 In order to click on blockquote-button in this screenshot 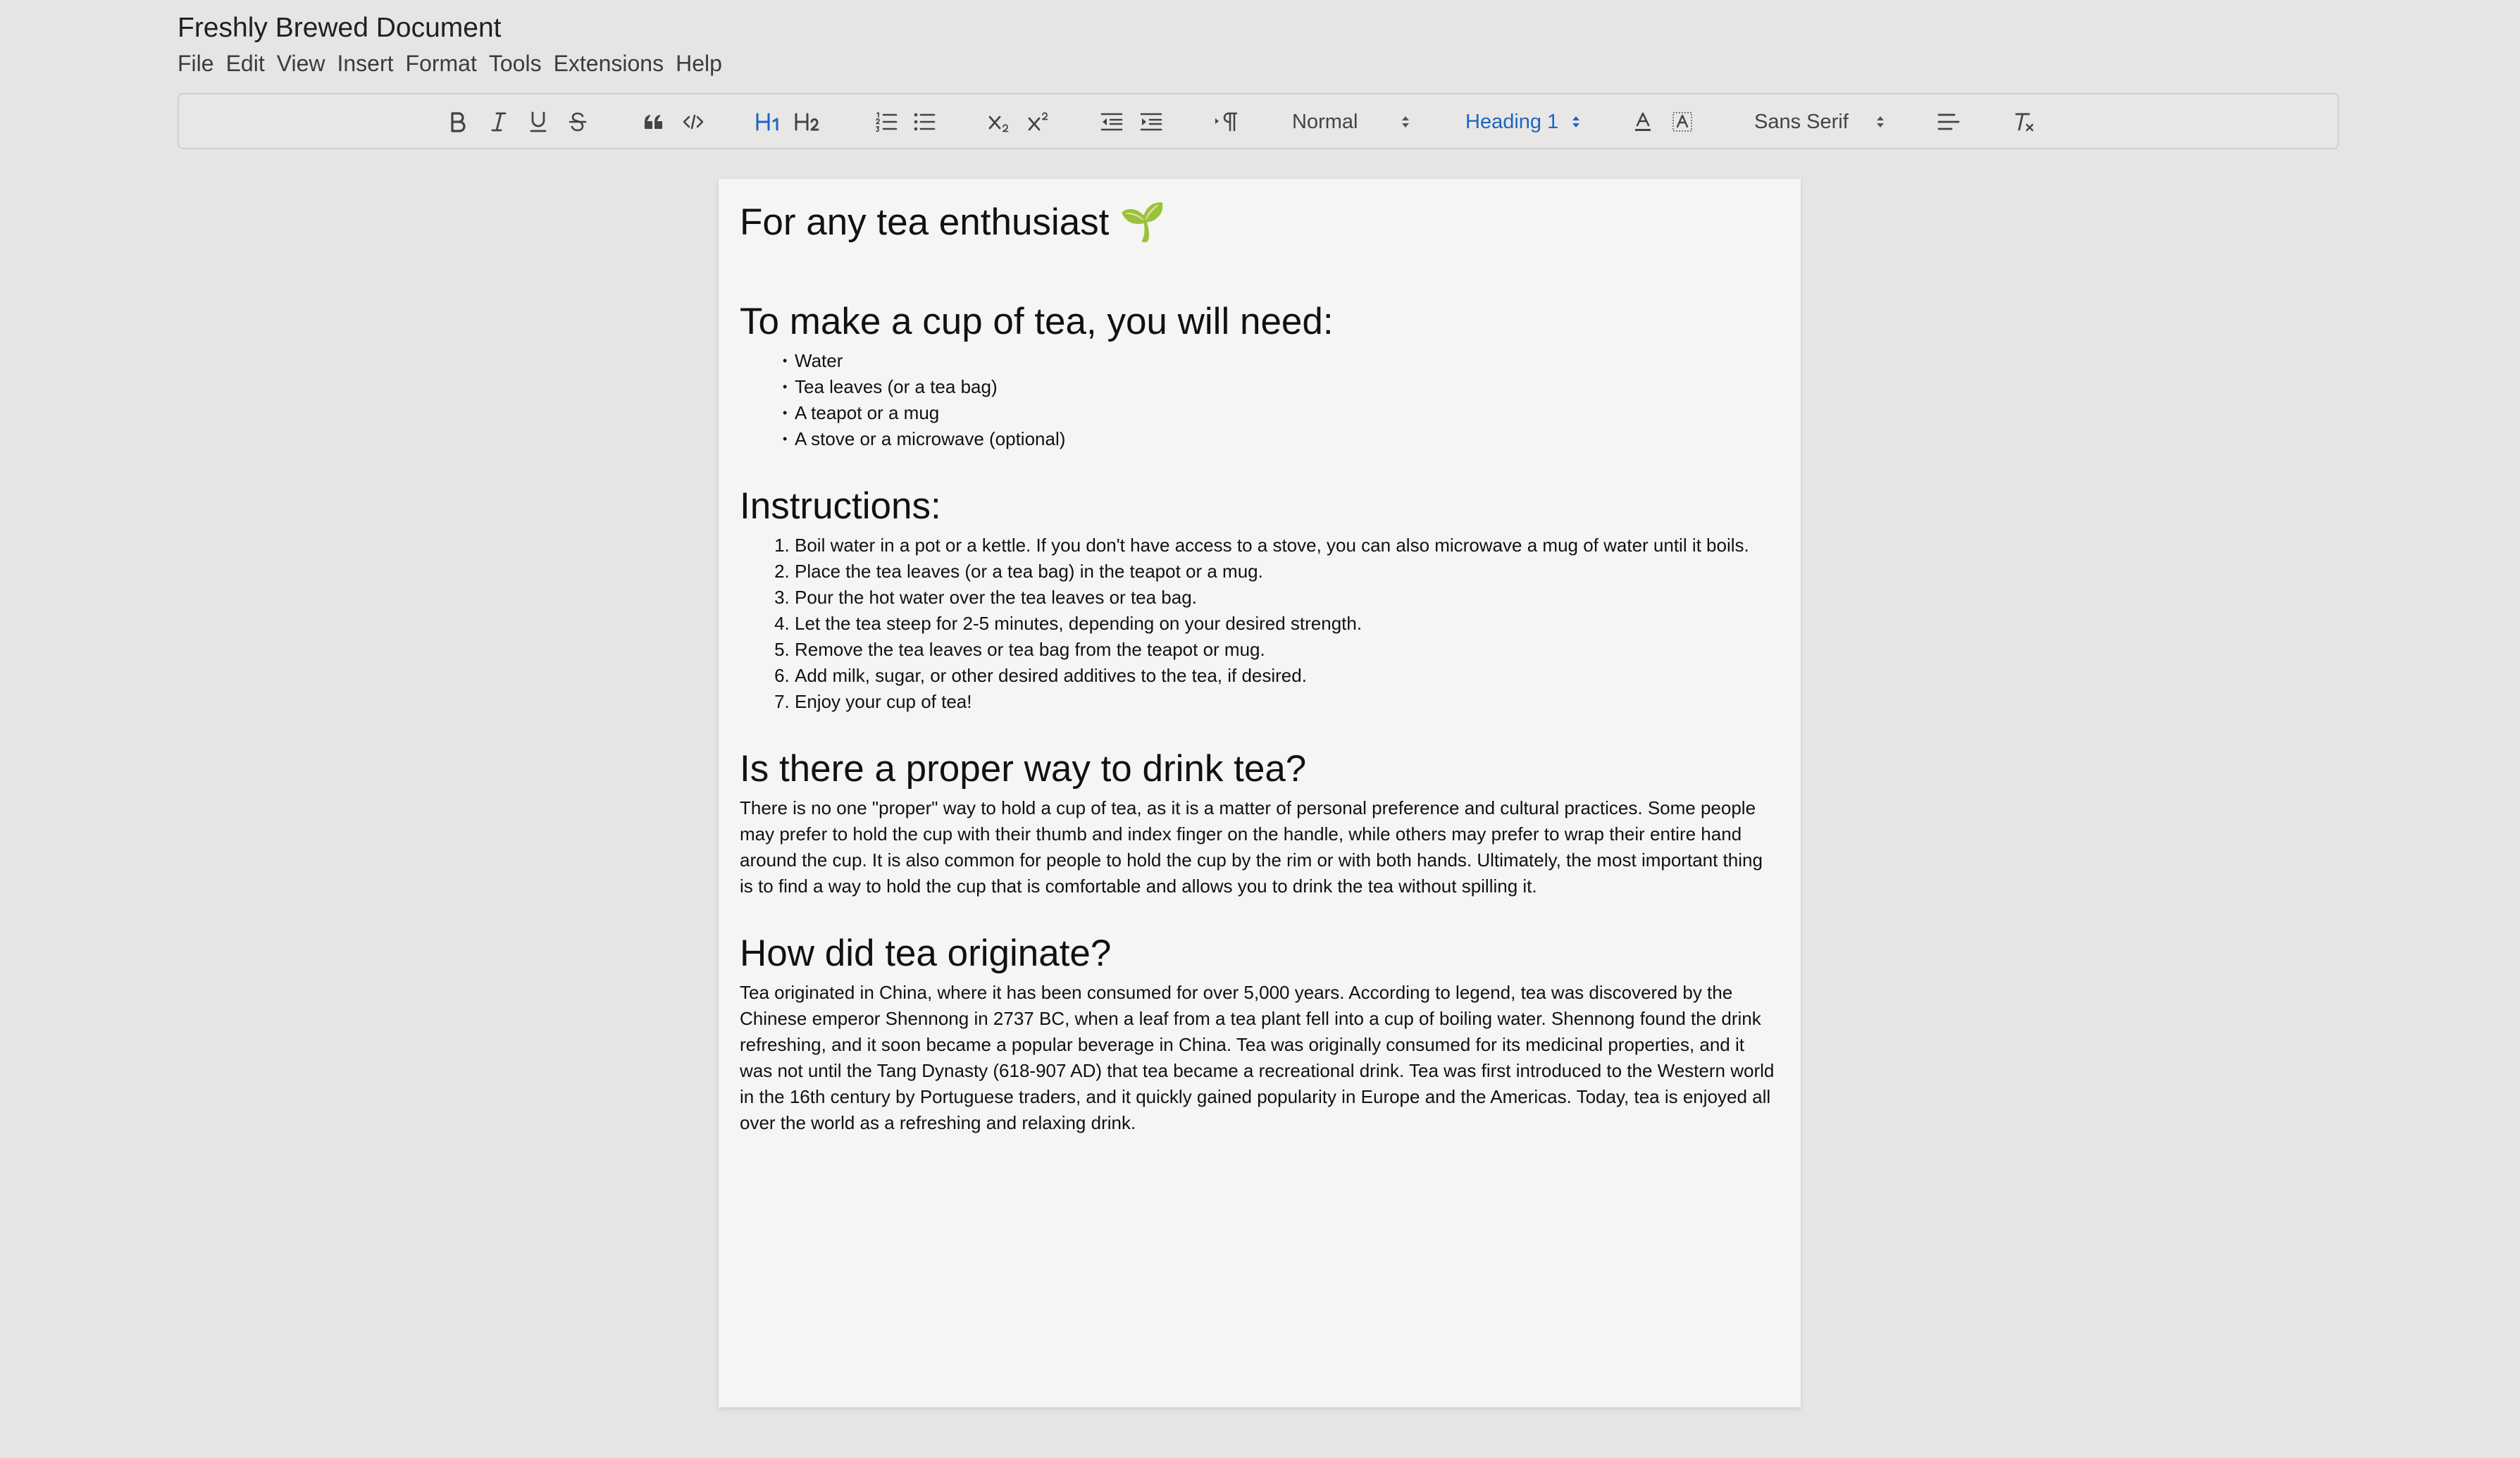, I will do `click(653, 122)`.